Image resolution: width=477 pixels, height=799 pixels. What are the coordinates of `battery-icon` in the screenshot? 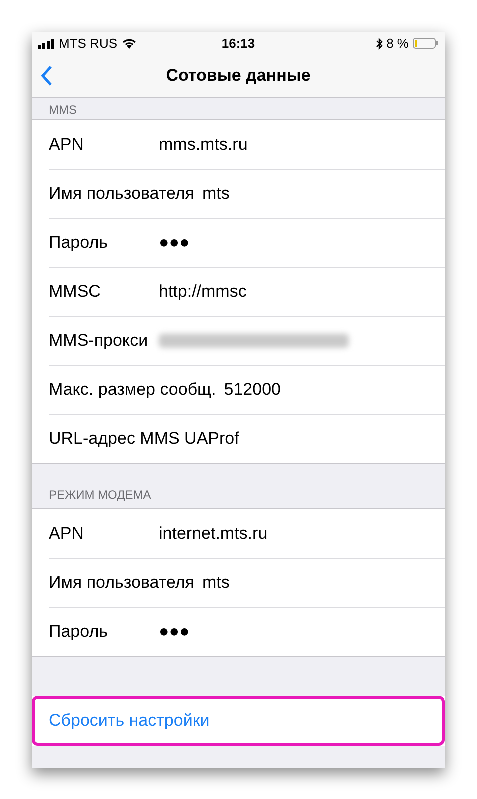 It's located at (426, 43).